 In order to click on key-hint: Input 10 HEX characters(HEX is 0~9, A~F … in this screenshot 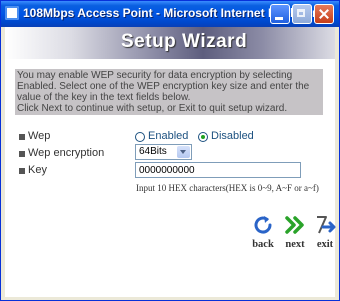, I will do `click(227, 188)`.